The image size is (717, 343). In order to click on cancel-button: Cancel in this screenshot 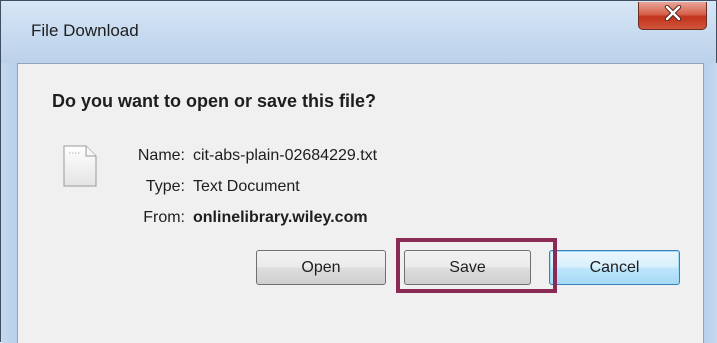, I will do `click(614, 267)`.